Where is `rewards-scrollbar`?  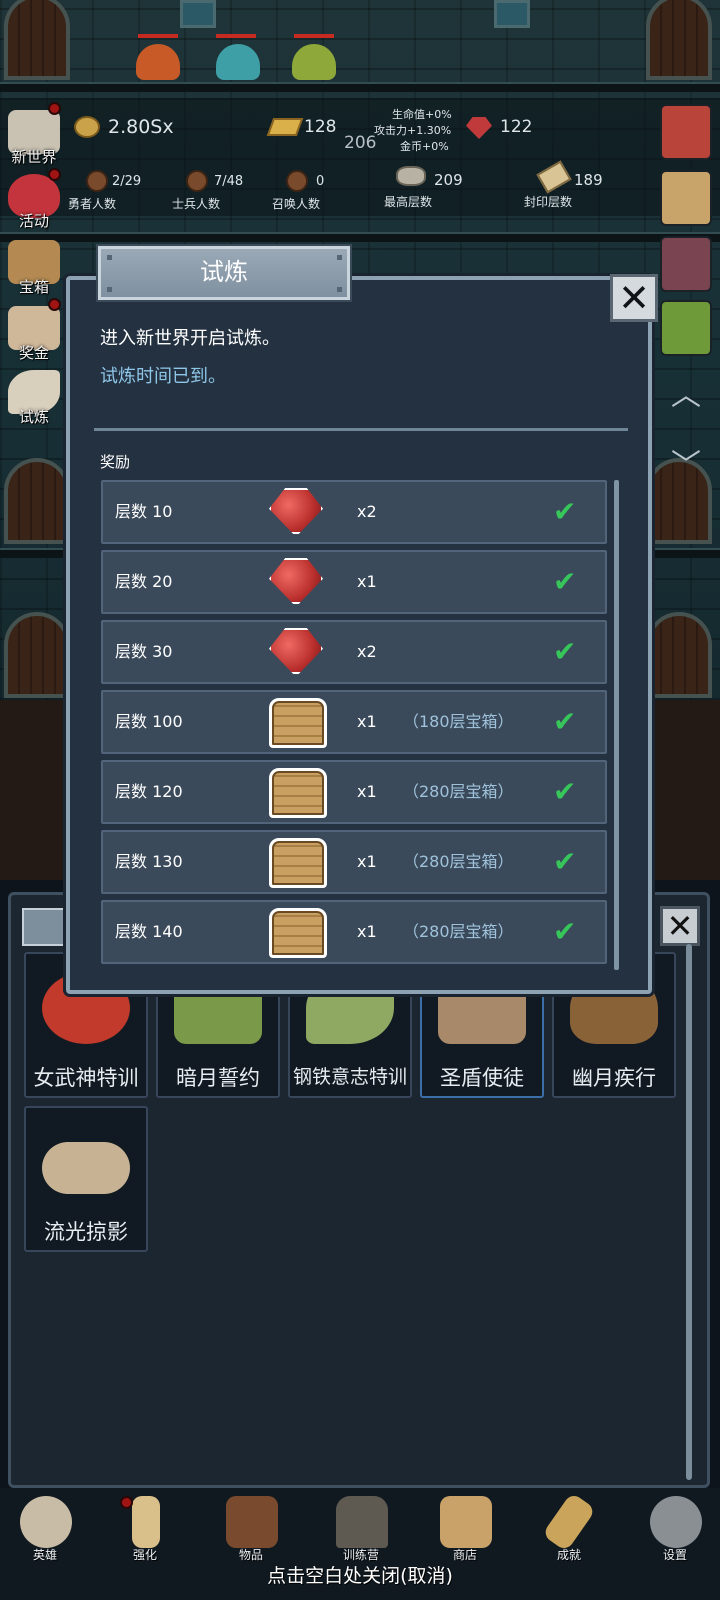
rewards-scrollbar is located at coordinates (616, 725).